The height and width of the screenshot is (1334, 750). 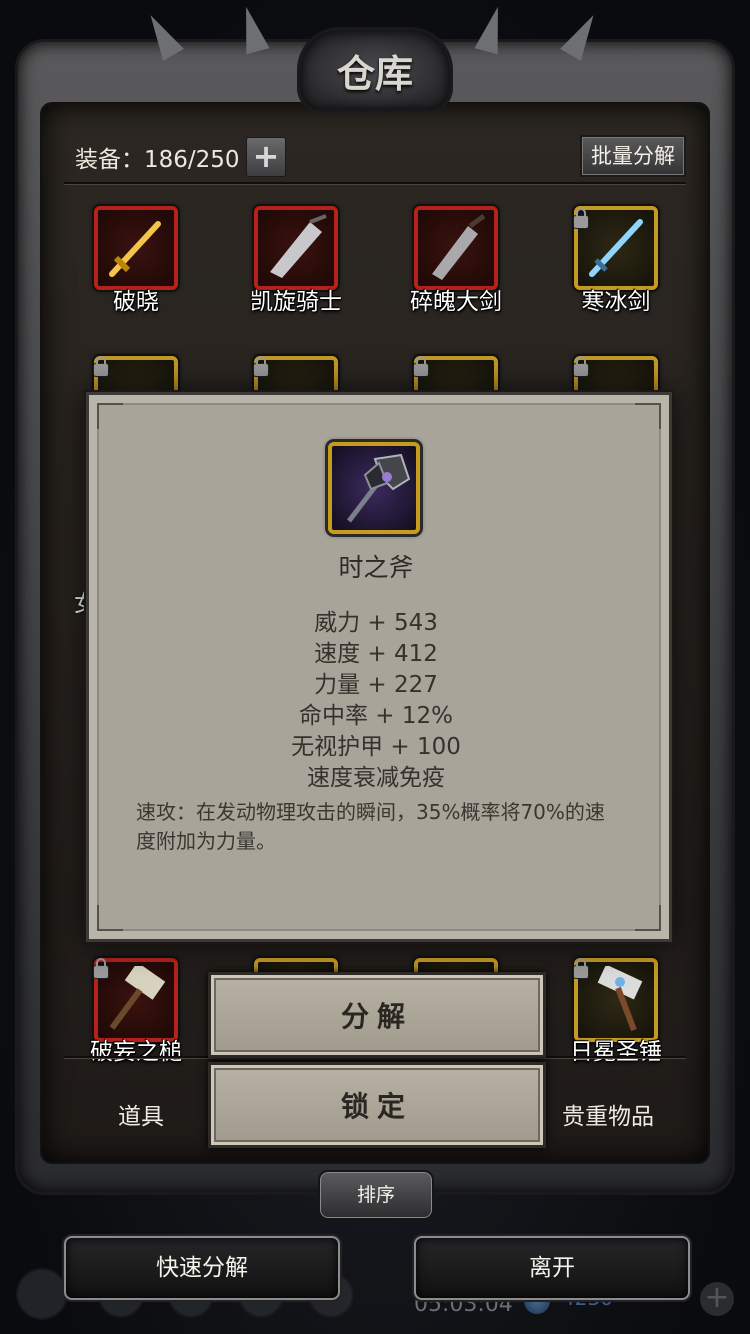 I want to click on header-divider, so click(x=375, y=183).